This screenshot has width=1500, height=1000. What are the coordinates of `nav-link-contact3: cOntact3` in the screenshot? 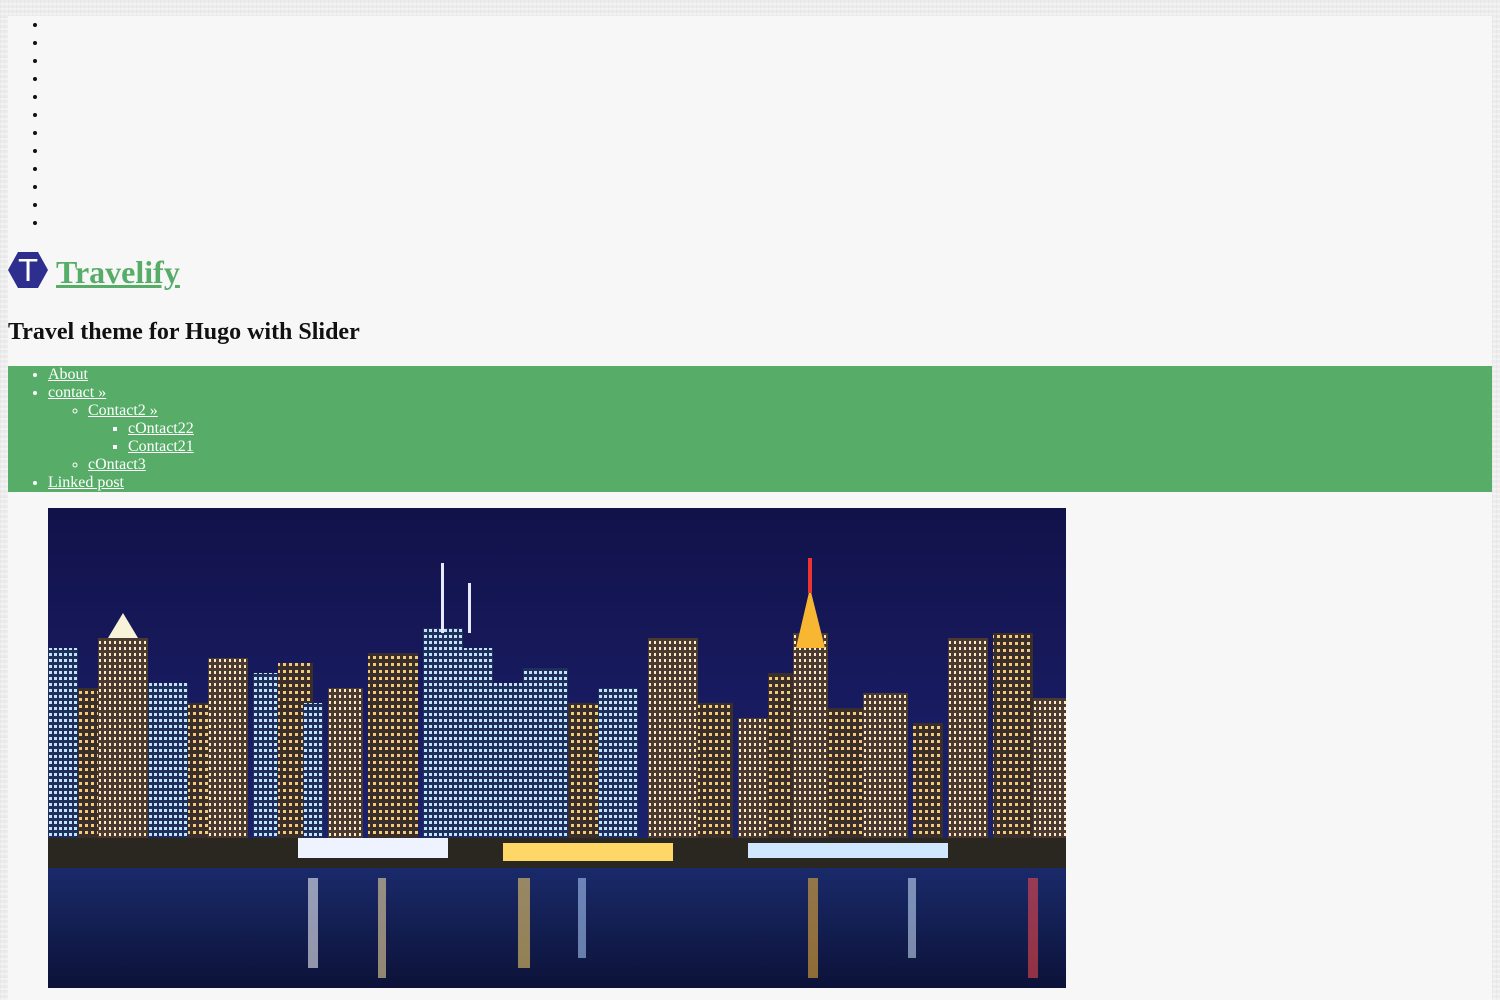 It's located at (117, 464).